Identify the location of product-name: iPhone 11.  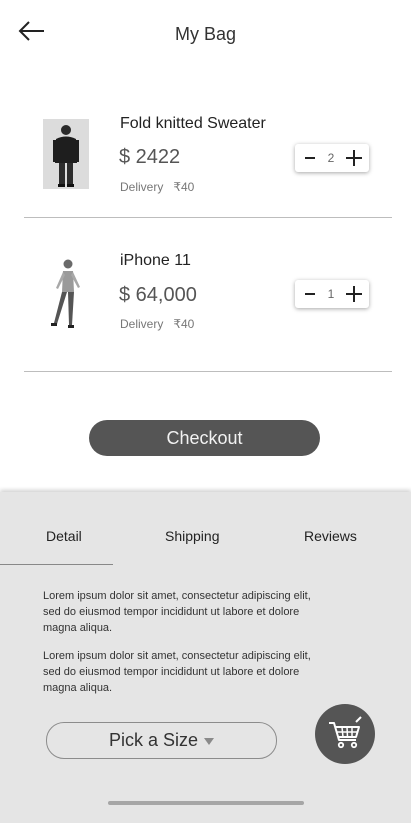
(155, 261).